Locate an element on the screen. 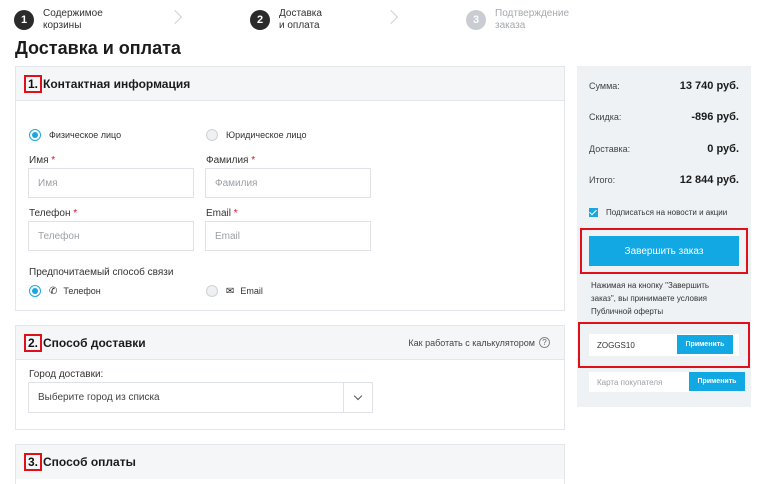  step-cart: 1 Содержимое корзины is located at coordinates (63, 20).